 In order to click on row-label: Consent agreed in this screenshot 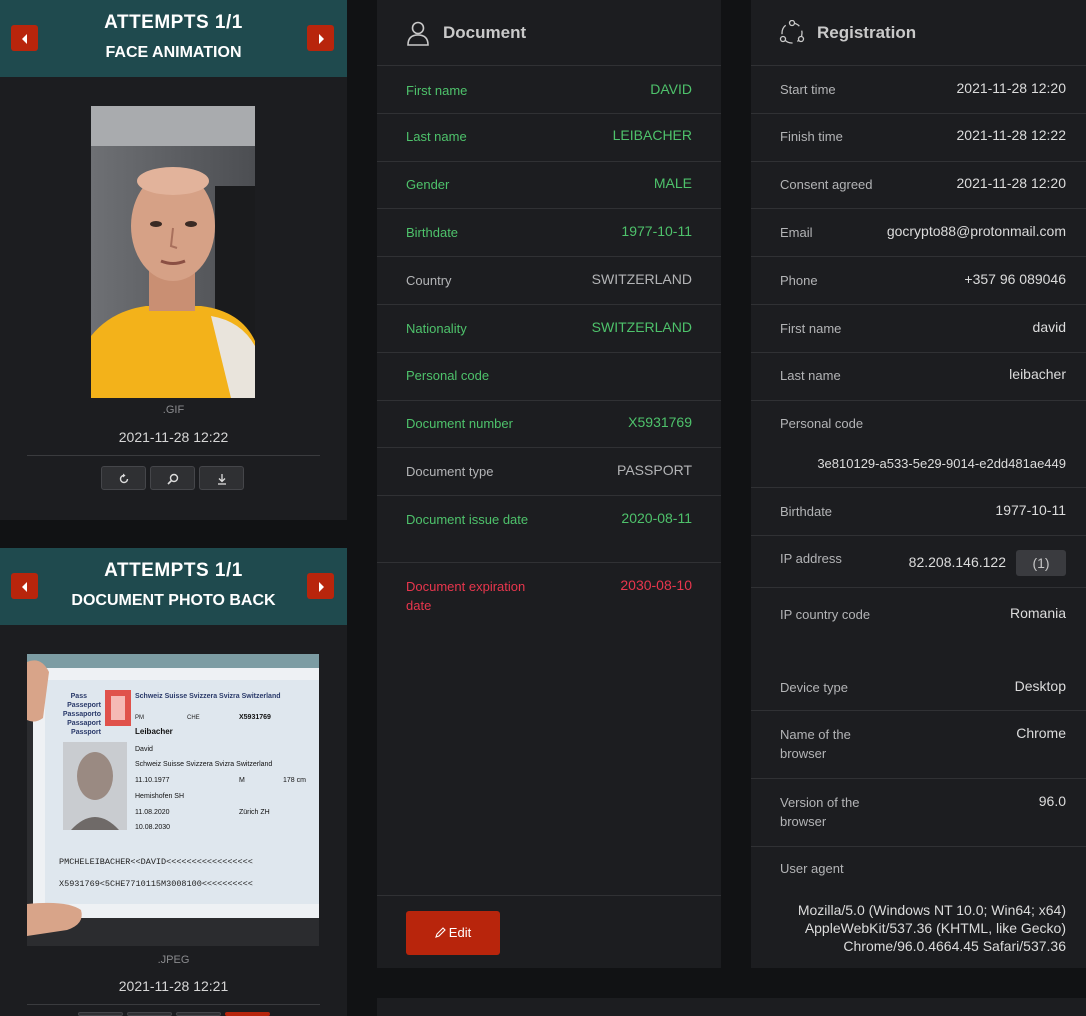, I will do `click(826, 184)`.